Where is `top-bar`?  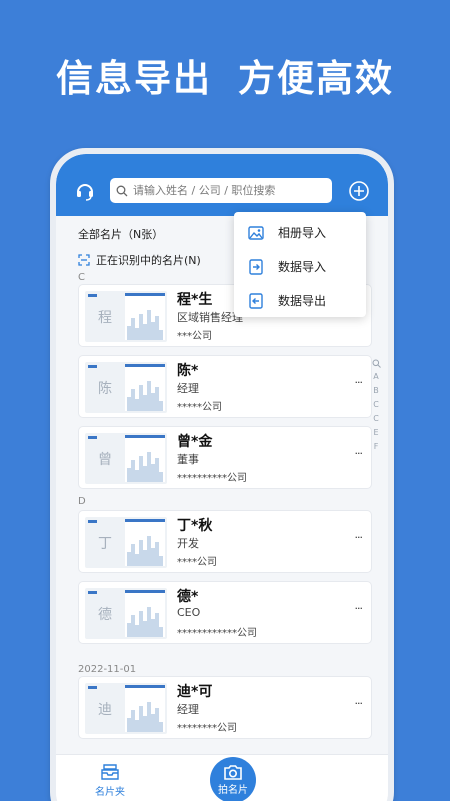 top-bar is located at coordinates (222, 185).